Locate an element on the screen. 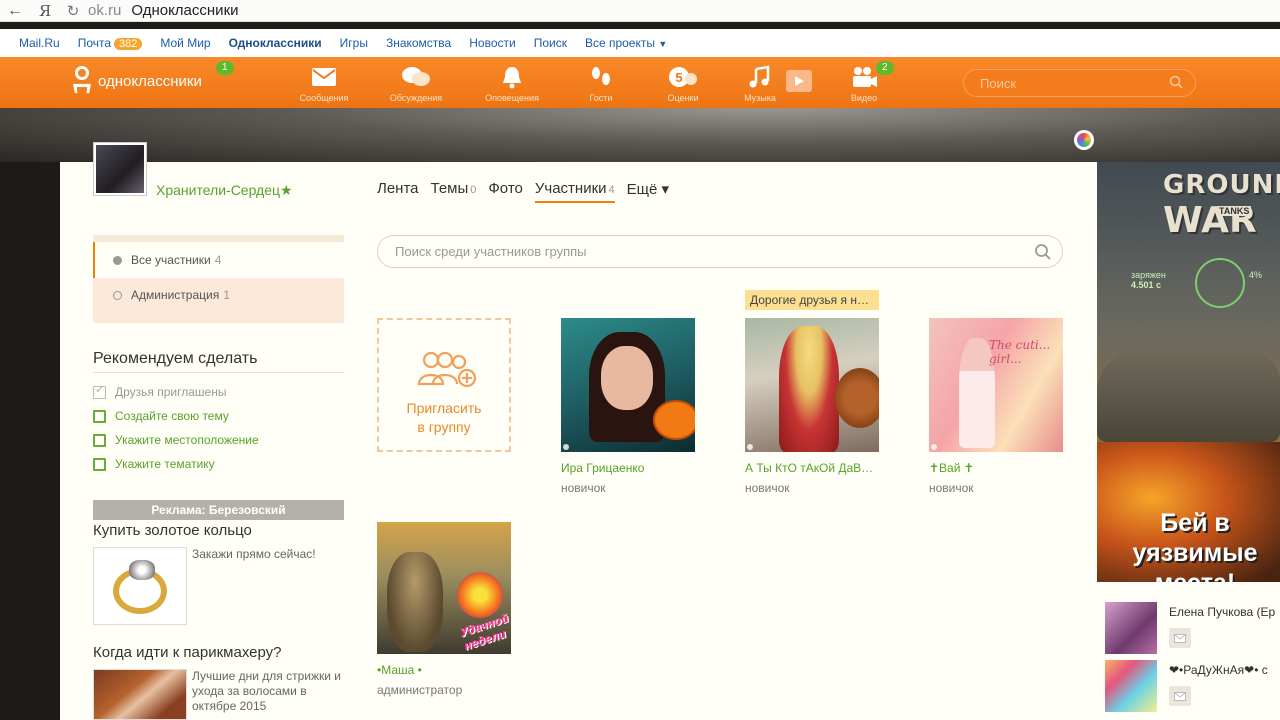 Image resolution: width=1280 pixels, height=720 pixels. filter-label: Администрация is located at coordinates (175, 295).